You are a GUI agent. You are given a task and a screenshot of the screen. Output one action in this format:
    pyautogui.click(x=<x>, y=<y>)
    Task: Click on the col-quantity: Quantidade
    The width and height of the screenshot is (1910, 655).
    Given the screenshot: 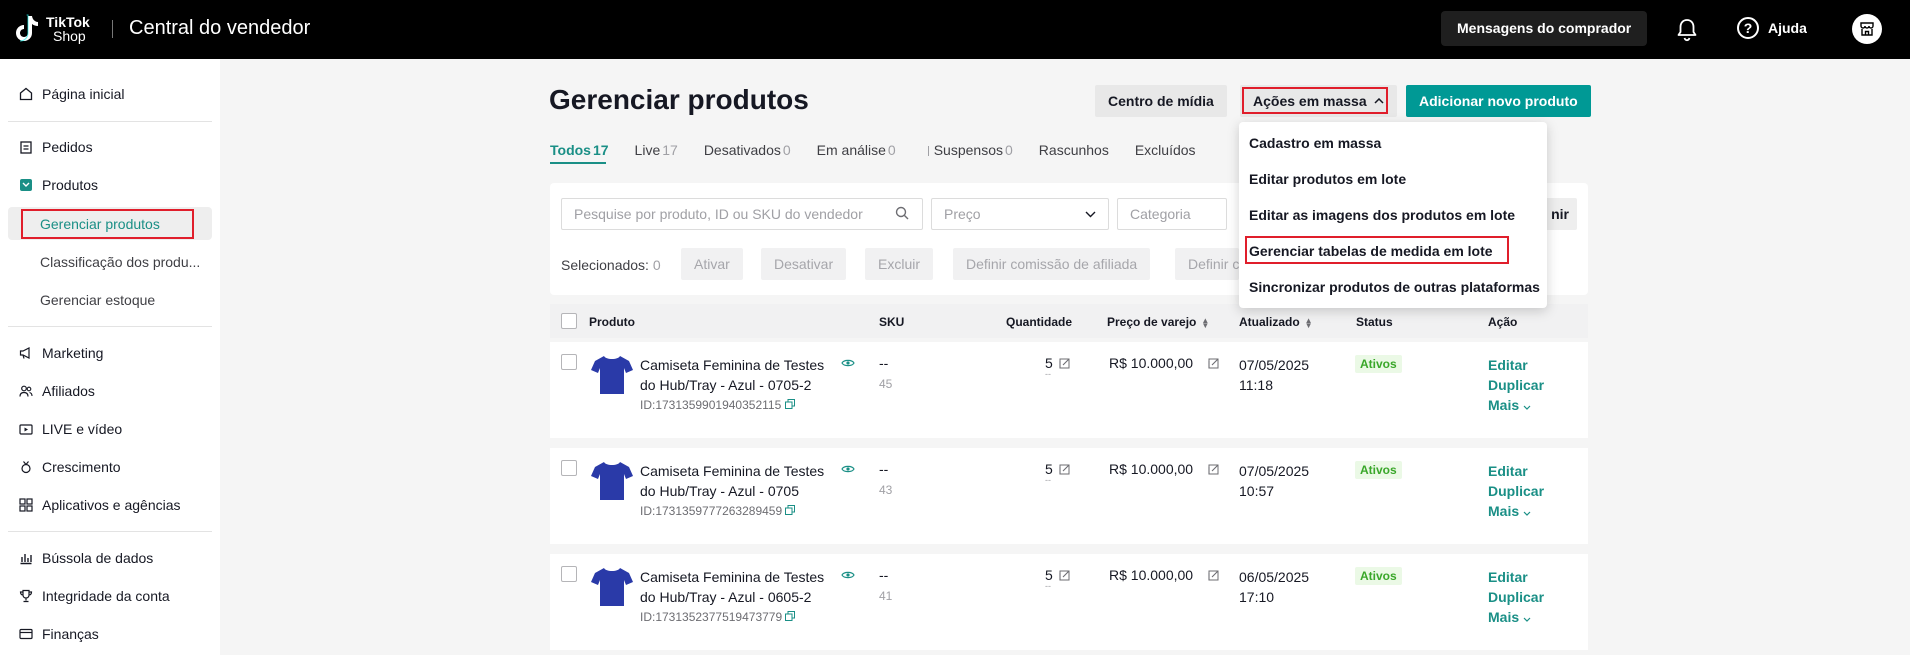 What is the action you would take?
    pyautogui.click(x=1039, y=322)
    